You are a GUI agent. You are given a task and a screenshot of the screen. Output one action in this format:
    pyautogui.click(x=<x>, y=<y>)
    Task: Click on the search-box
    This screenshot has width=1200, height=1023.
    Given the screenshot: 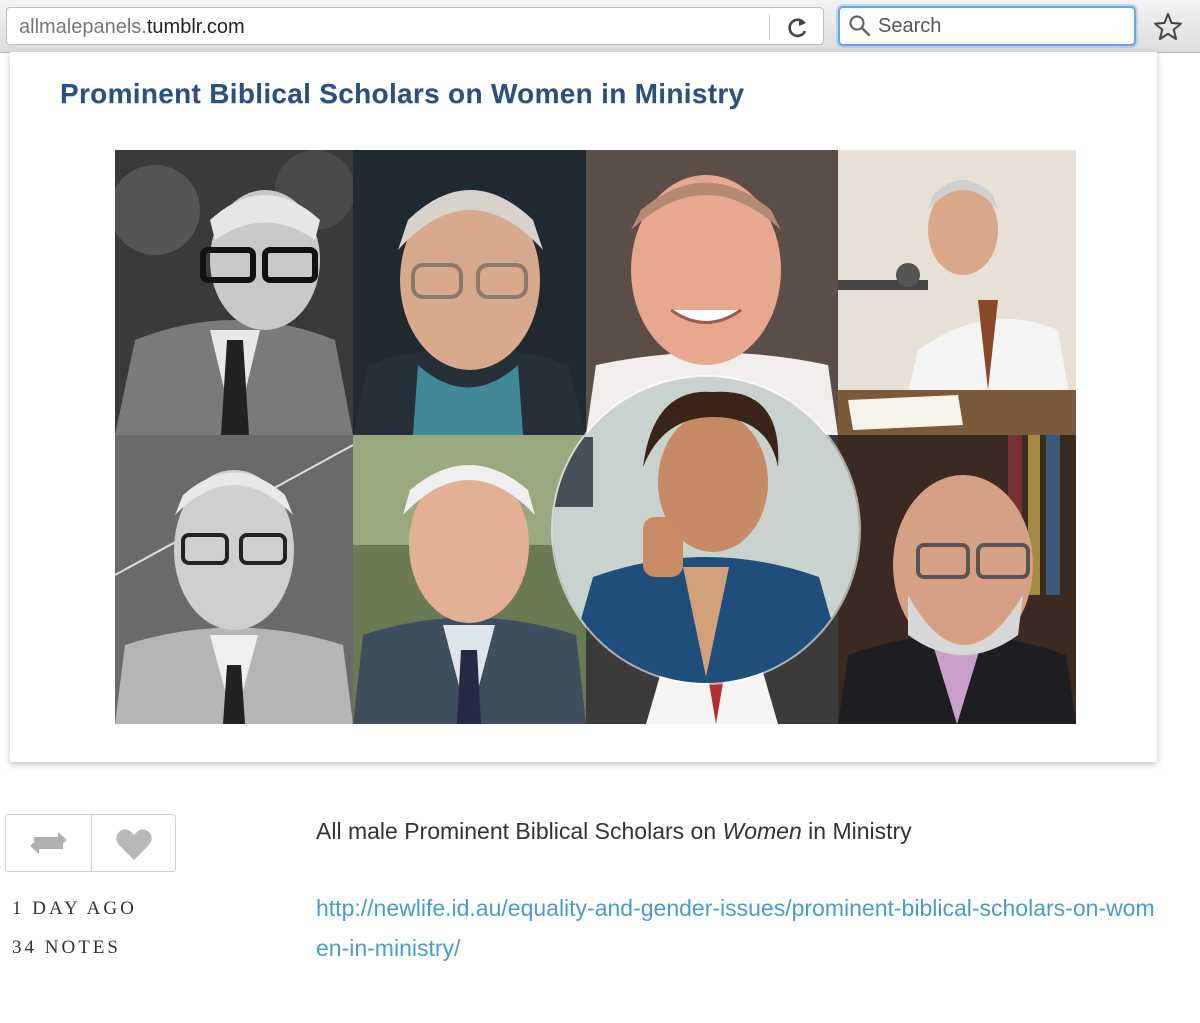 What is the action you would take?
    pyautogui.click(x=987, y=26)
    